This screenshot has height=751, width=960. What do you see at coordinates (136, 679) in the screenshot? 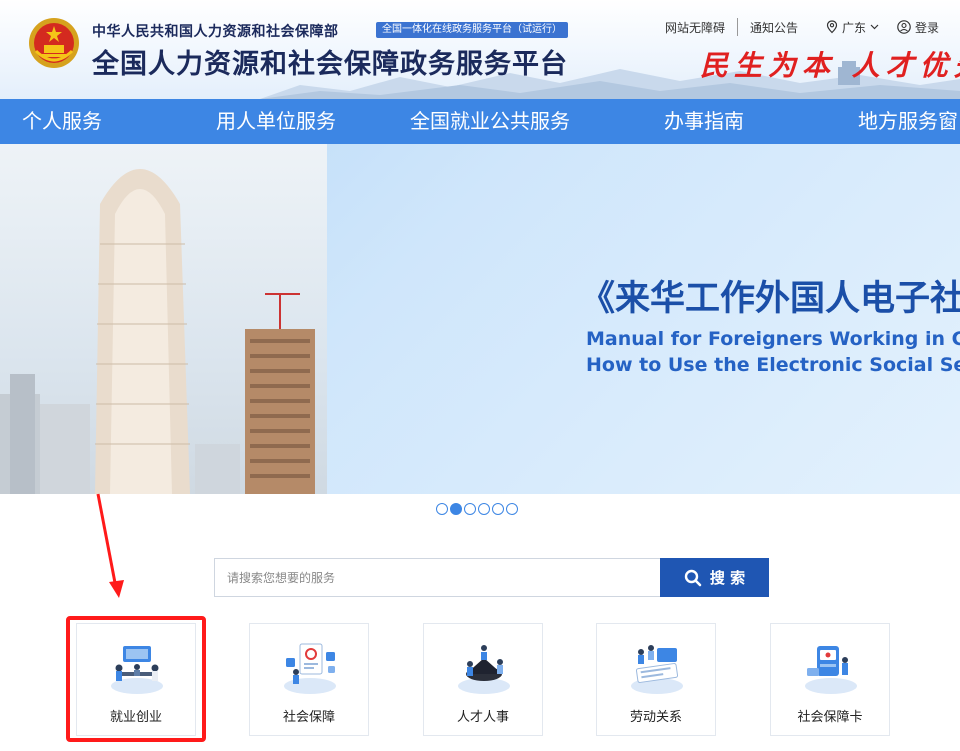
I see `highlight-box` at bounding box center [136, 679].